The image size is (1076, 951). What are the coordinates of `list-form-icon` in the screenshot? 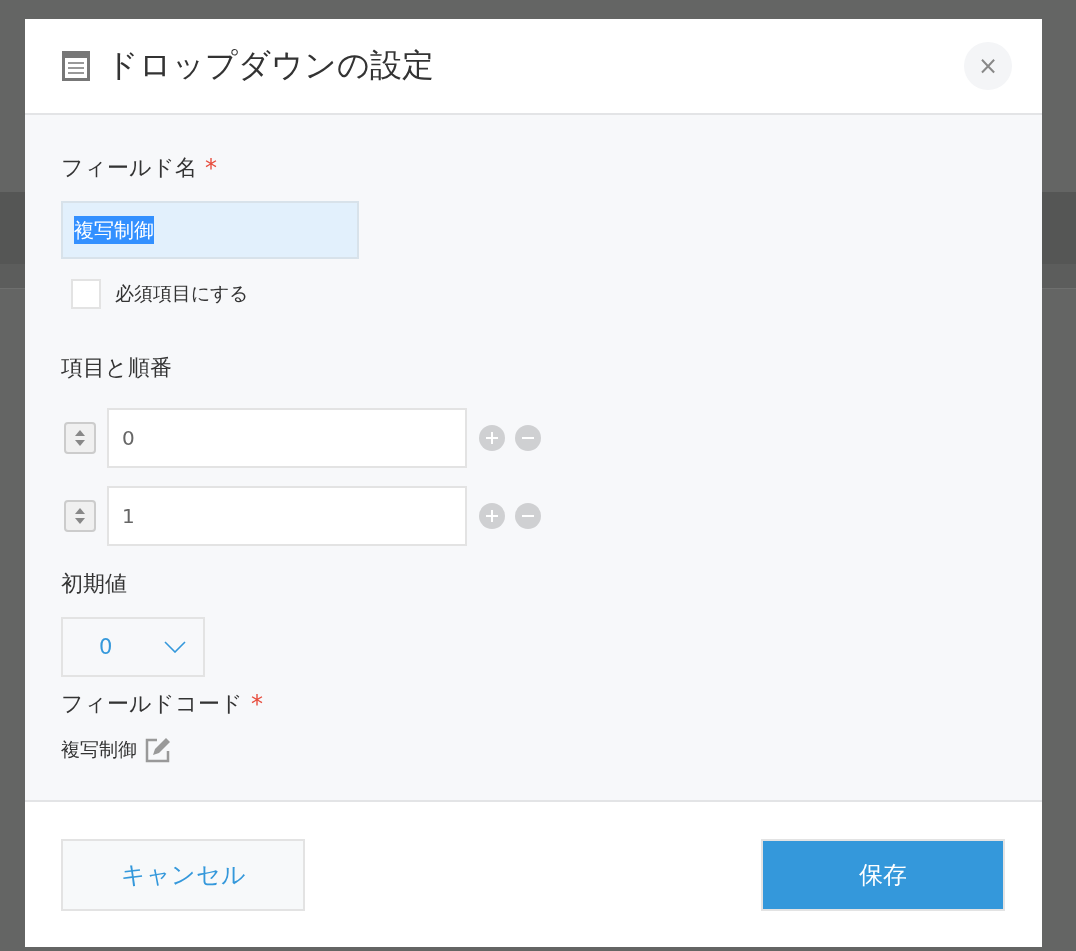 It's located at (76, 66).